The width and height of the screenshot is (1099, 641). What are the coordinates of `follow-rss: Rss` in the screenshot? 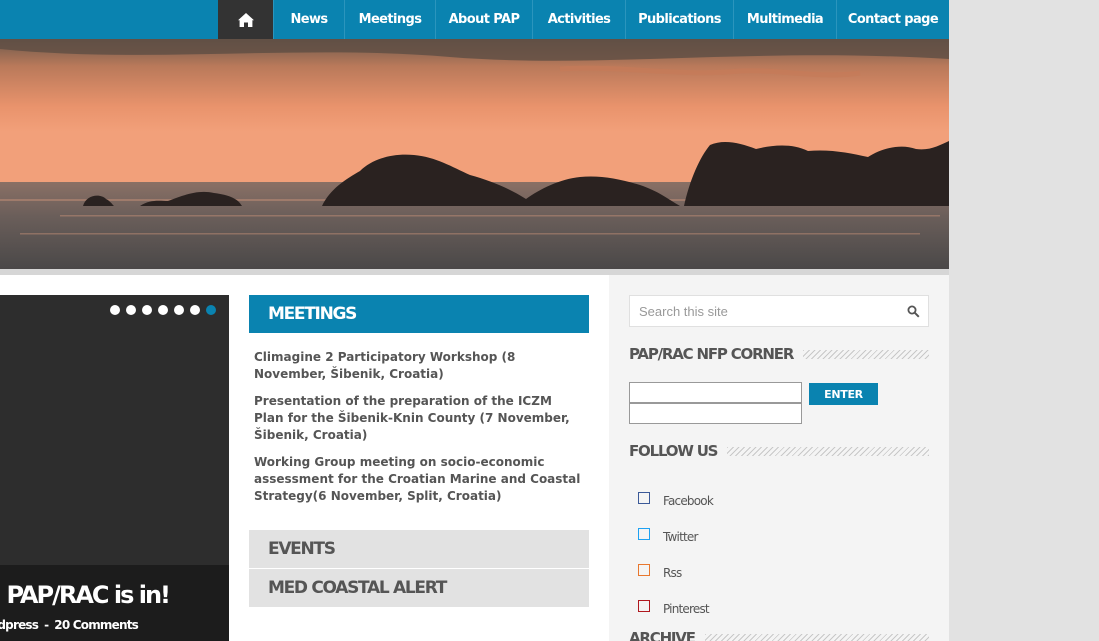 It's located at (675, 573).